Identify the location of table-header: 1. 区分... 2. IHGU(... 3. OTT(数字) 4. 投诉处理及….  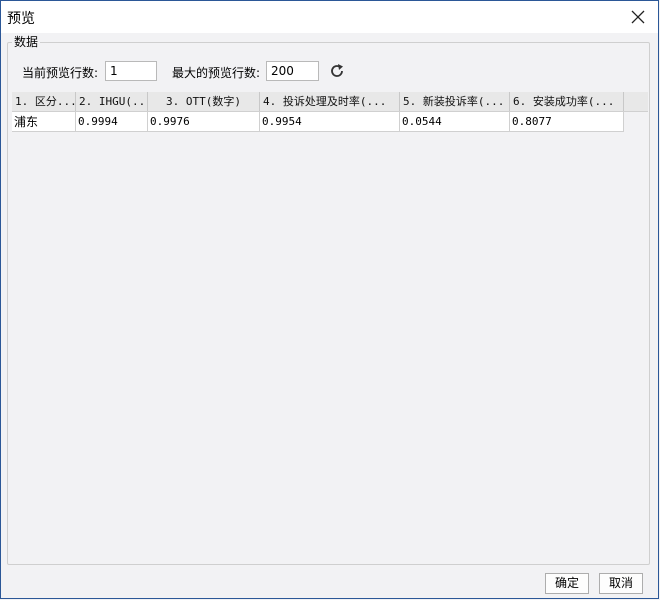
(330, 102).